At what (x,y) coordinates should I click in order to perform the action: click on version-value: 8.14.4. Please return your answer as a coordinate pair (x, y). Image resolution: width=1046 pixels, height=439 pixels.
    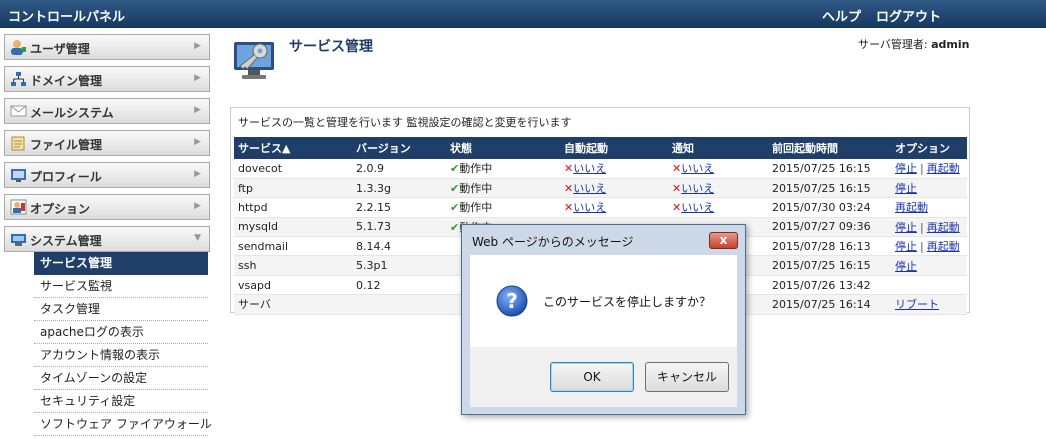
    Looking at the image, I should click on (373, 246).